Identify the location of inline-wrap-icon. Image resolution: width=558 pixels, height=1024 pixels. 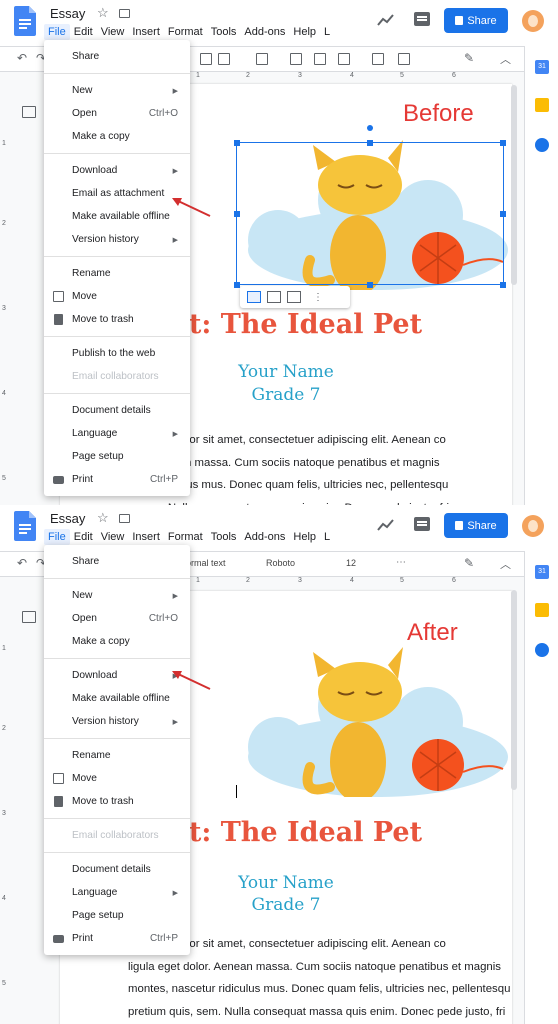
(254, 297).